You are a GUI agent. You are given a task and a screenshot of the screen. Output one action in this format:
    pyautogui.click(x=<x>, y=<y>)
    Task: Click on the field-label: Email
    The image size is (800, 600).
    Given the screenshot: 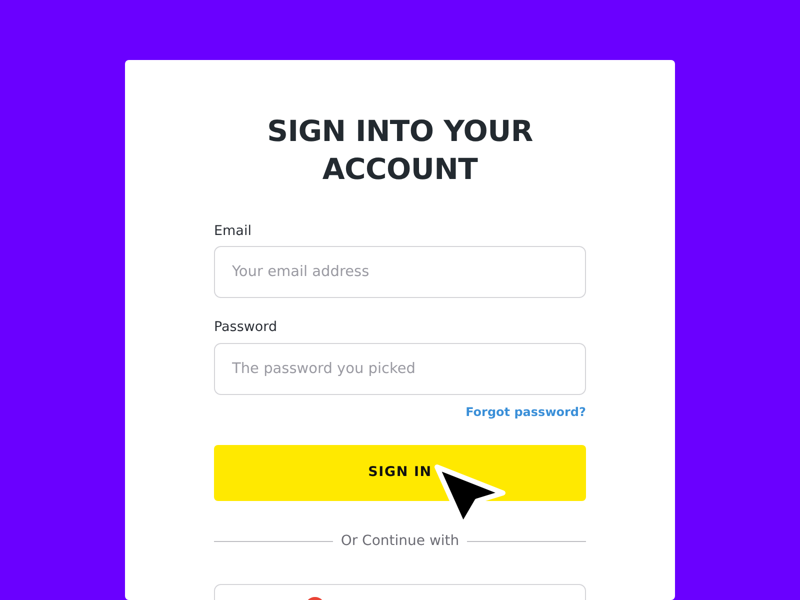 What is the action you would take?
    pyautogui.click(x=233, y=231)
    